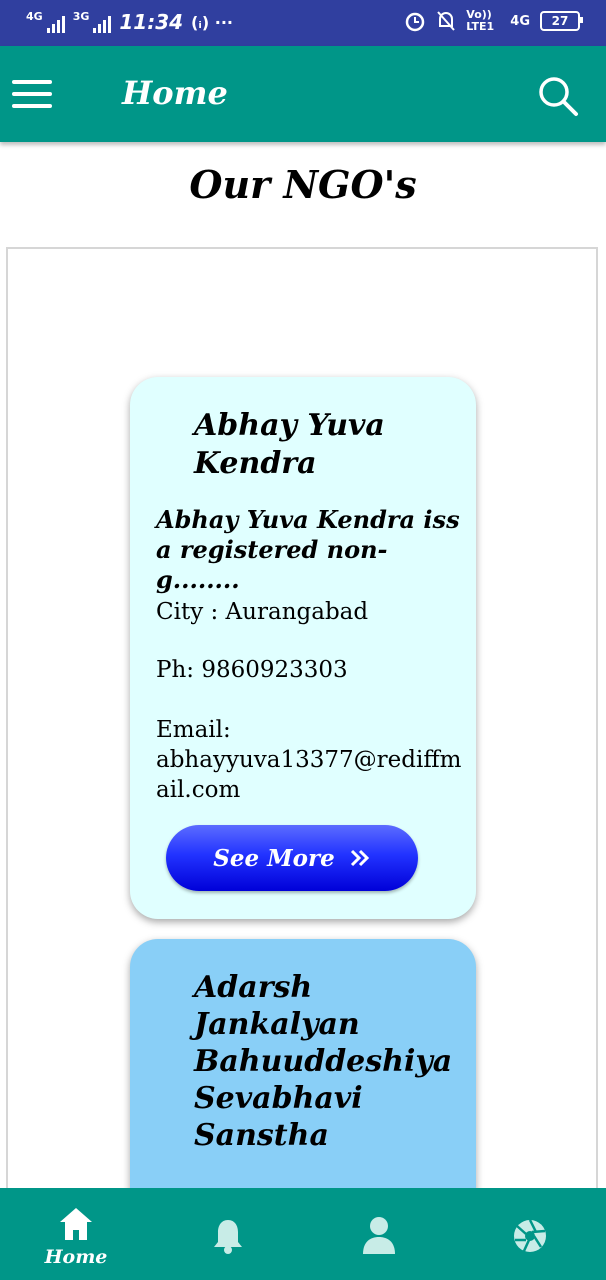  I want to click on nav-home: Home, so click(76, 1234).